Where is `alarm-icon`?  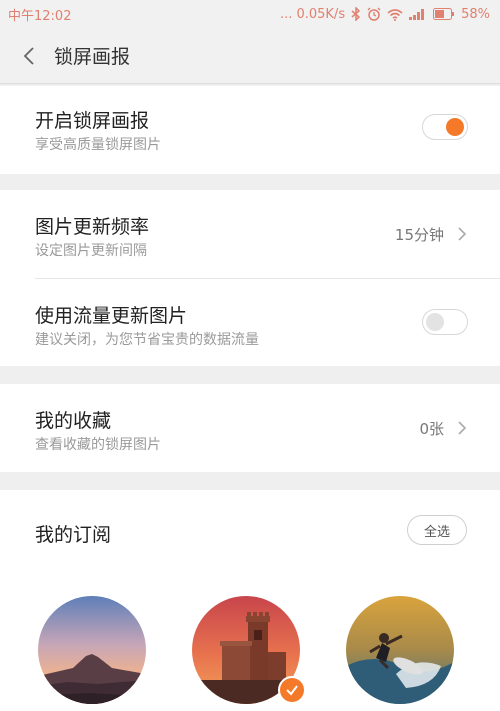 alarm-icon is located at coordinates (374, 14).